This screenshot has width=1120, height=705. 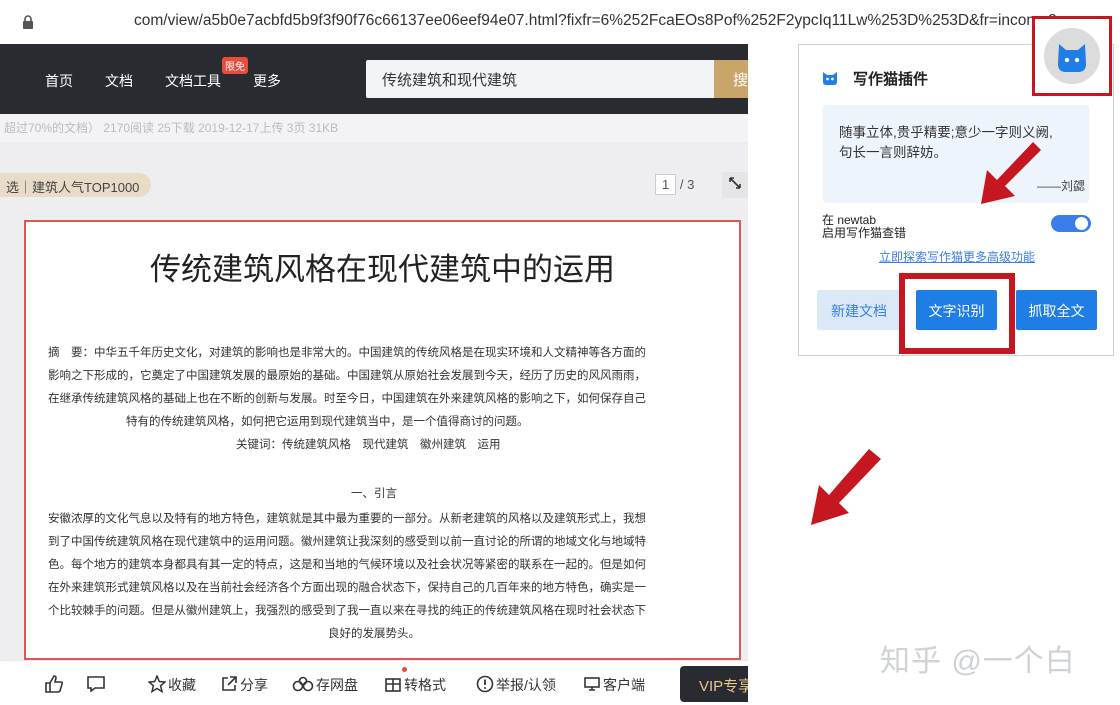 I want to click on newtab-toggle, so click(x=1071, y=223).